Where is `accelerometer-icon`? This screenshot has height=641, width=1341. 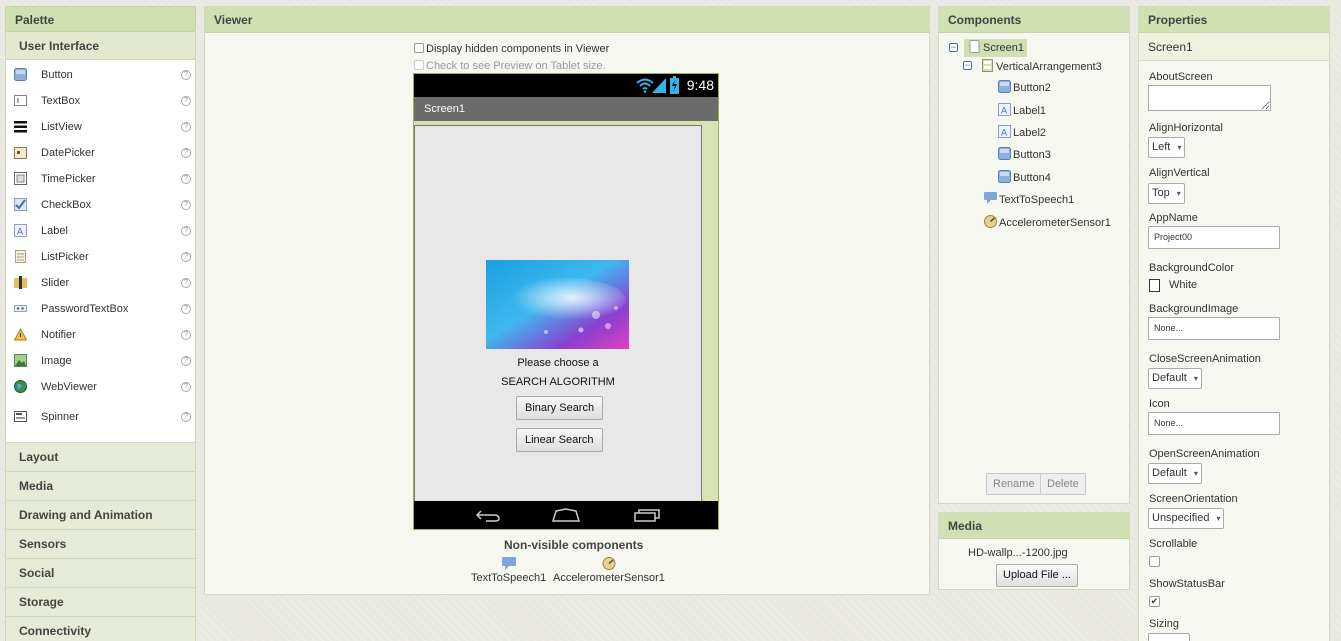
accelerometer-icon is located at coordinates (990, 221).